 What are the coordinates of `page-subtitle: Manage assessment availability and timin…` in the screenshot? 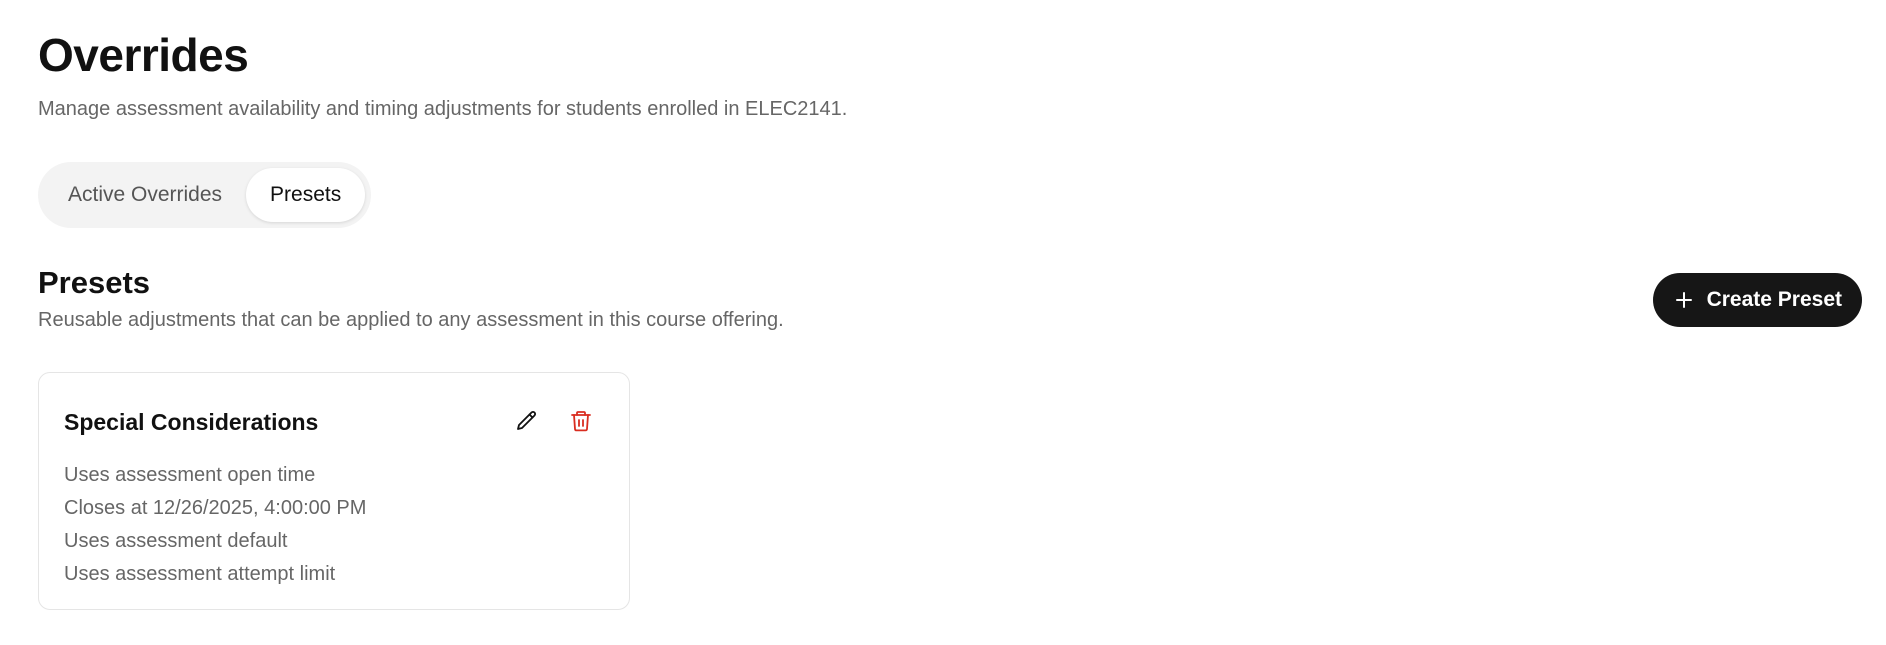 It's located at (443, 109).